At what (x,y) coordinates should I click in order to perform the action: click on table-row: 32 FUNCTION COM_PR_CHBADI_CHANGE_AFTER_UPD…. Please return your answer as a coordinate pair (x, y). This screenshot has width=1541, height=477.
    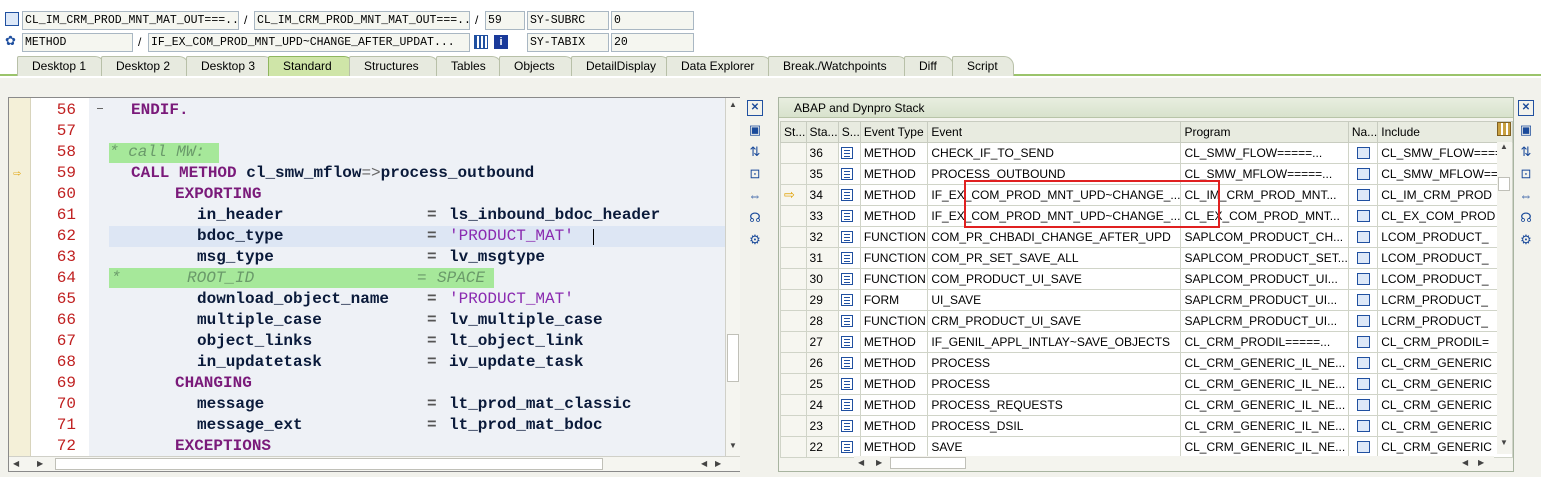
    Looking at the image, I should click on (1146, 237).